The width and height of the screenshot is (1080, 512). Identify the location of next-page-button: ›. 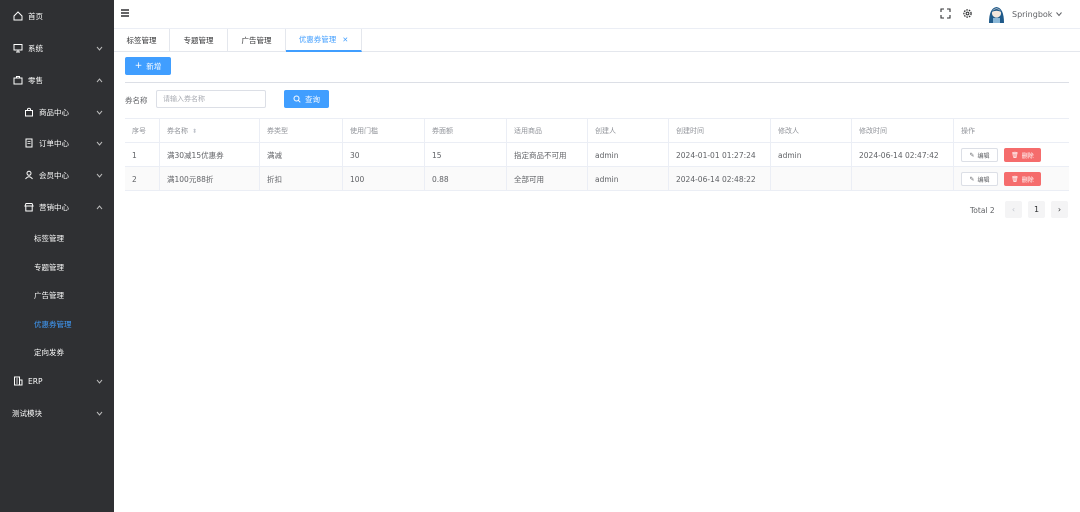
(1059, 209).